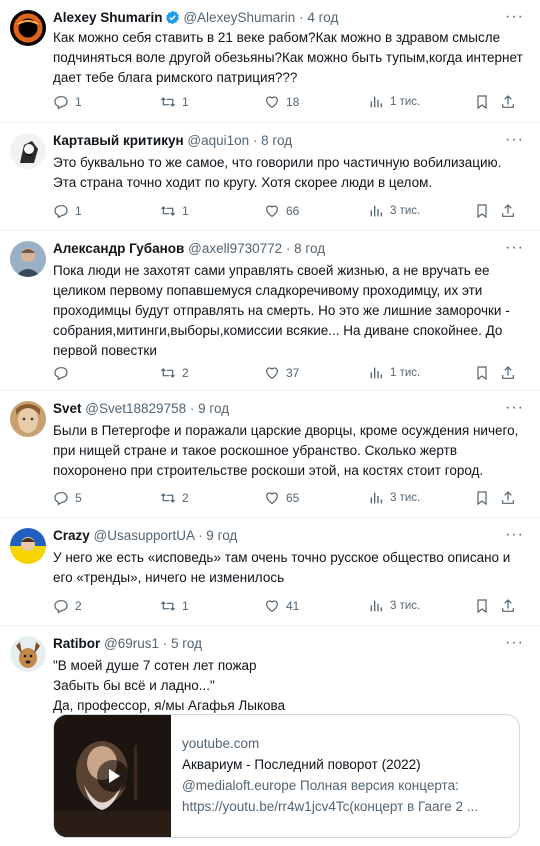 The image size is (540, 846). I want to click on like-button: 37, so click(316, 373).